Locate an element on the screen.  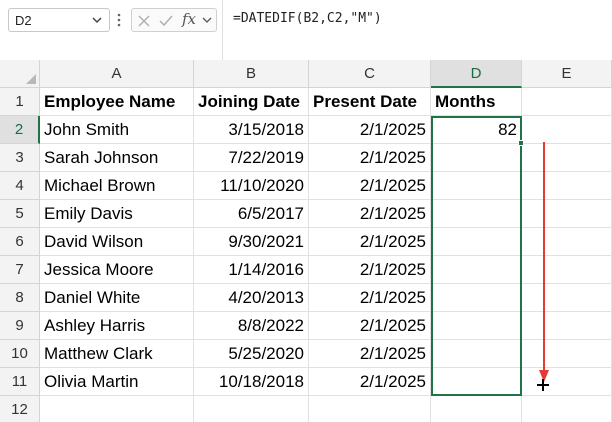
cell-d2: 82 is located at coordinates (476, 130).